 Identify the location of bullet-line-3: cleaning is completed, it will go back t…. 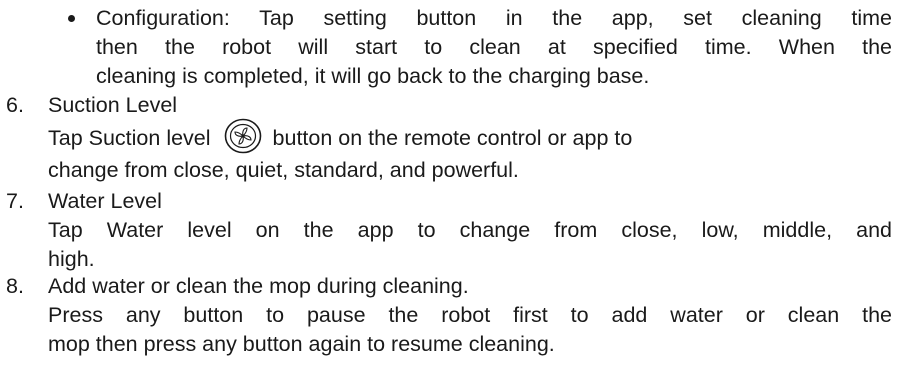
(373, 76).